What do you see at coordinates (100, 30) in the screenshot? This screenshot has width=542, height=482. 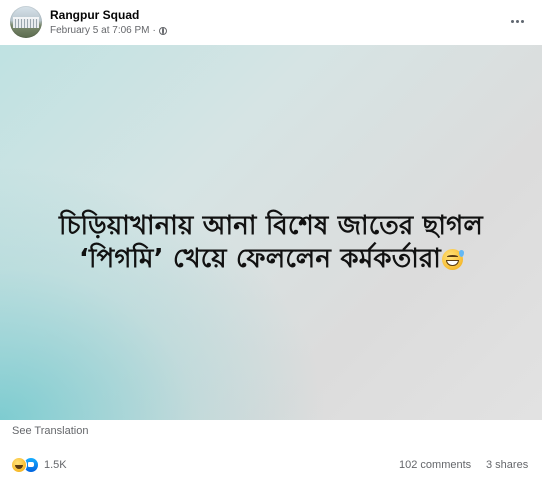 I see `post-timestamp: February 5 at 7:06 PM` at bounding box center [100, 30].